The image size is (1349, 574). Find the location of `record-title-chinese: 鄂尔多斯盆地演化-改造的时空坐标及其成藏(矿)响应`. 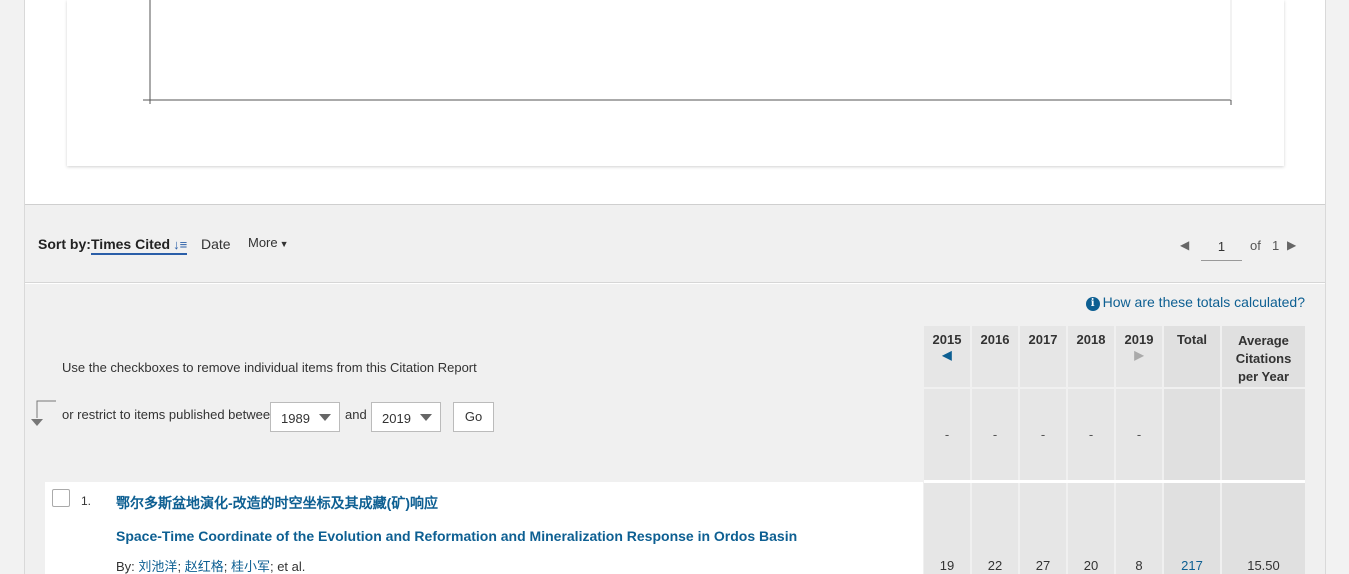

record-title-chinese: 鄂尔多斯盆地演化-改造的时空坐标及其成藏(矿)响应 is located at coordinates (277, 503).